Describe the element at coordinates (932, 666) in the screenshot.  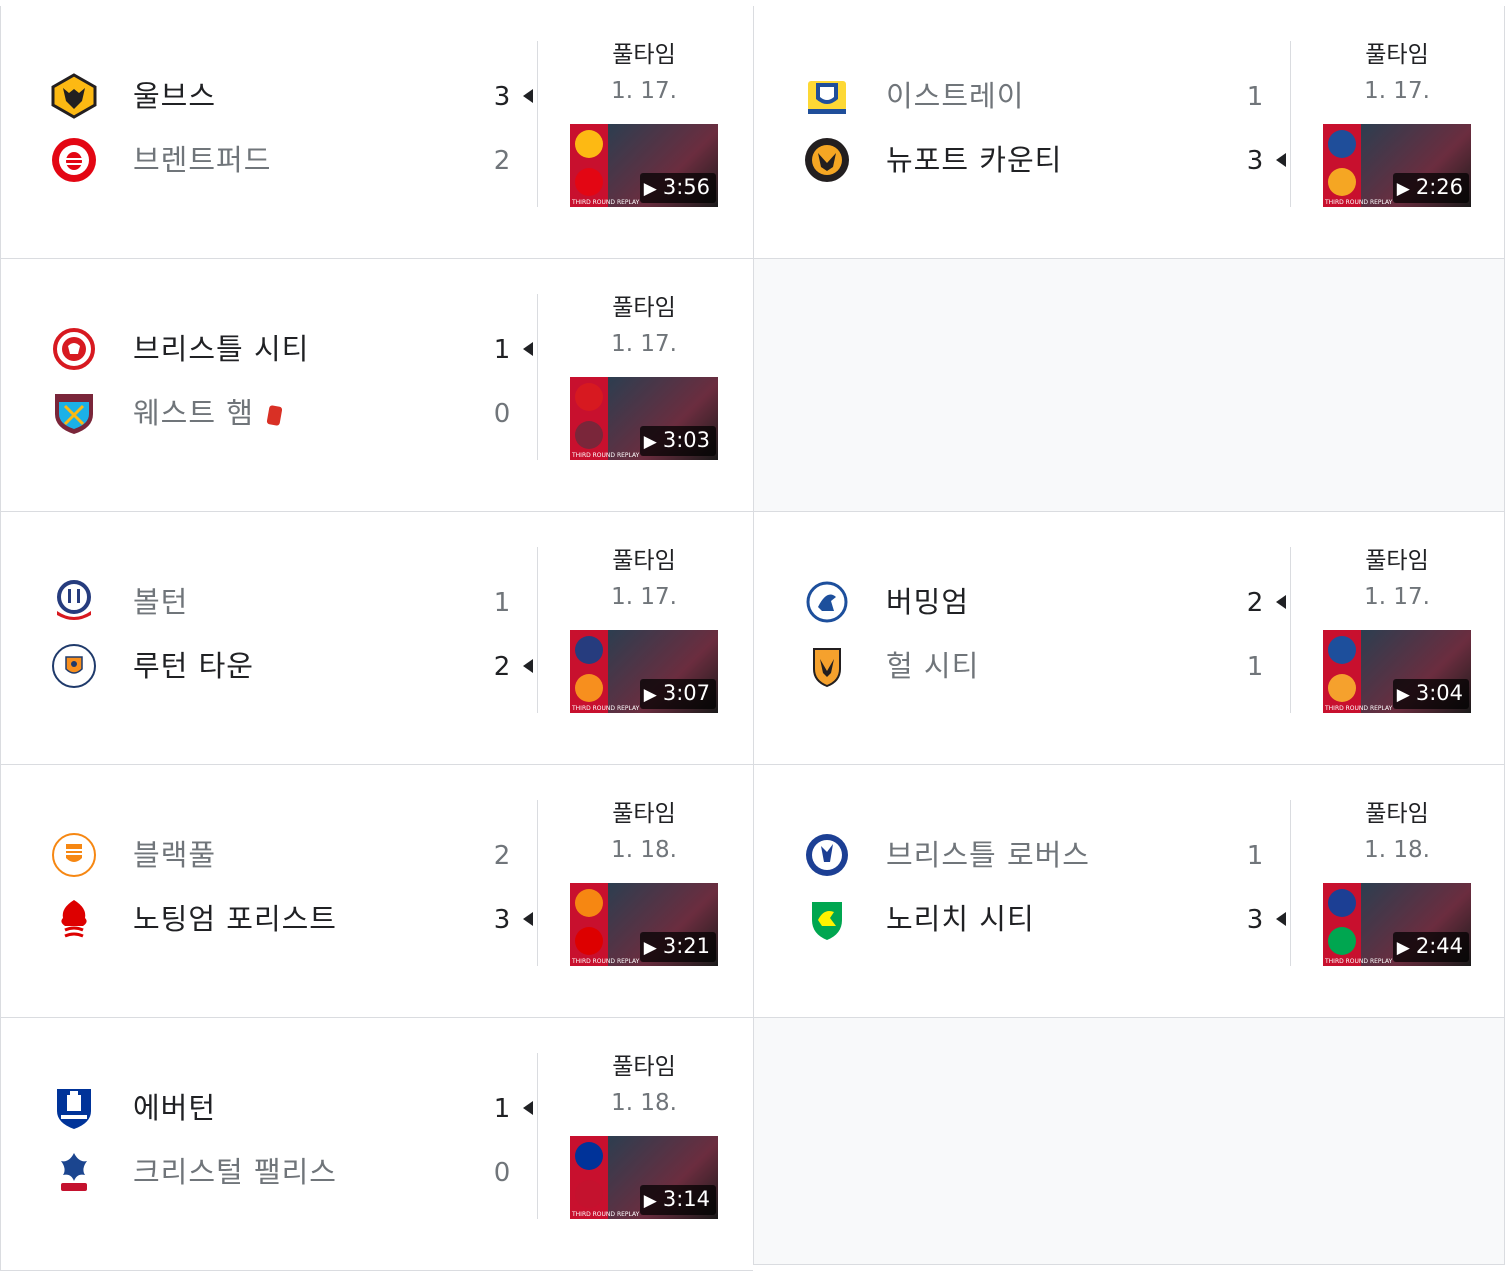
I see `team-name: 헐 시티` at that location.